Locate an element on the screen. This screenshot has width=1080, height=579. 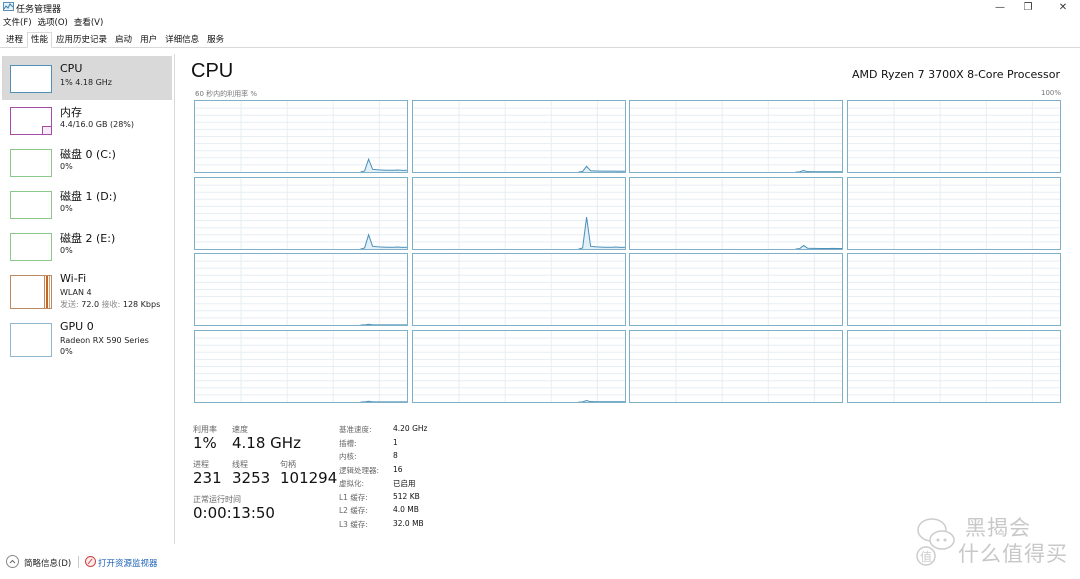
sidebar-item-wifi: Wi-Fi WLAN 4 发送: 72.0 接收: 128 Kbps is located at coordinates (87, 290).